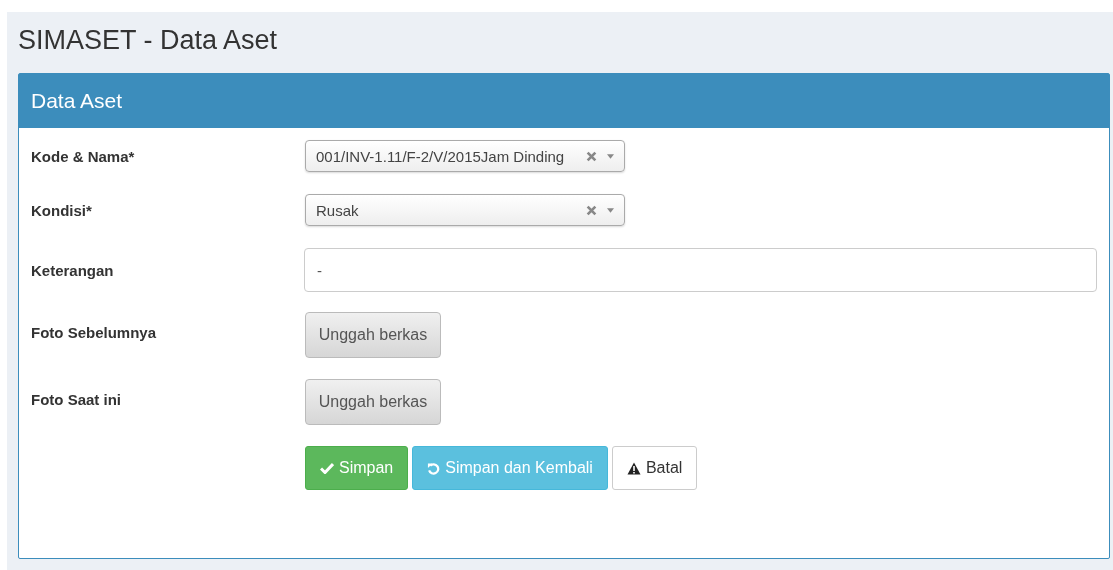 The image size is (1113, 570). What do you see at coordinates (327, 468) in the screenshot?
I see `check-icon` at bounding box center [327, 468].